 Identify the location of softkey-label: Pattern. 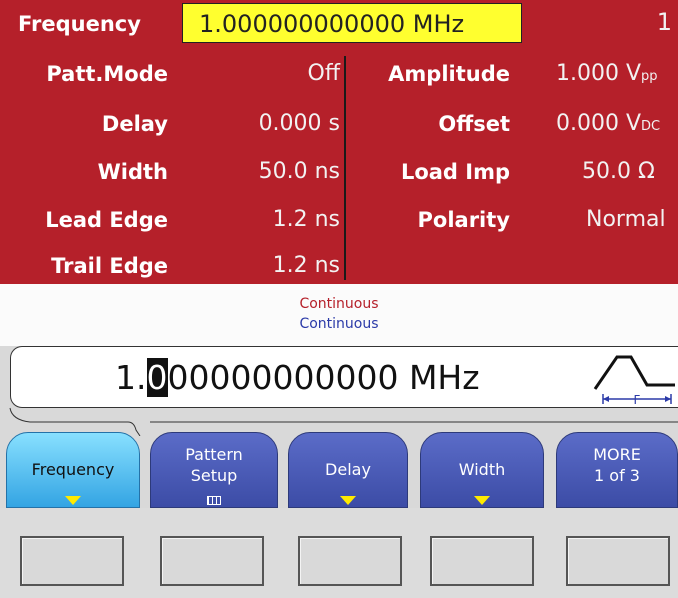
(214, 454).